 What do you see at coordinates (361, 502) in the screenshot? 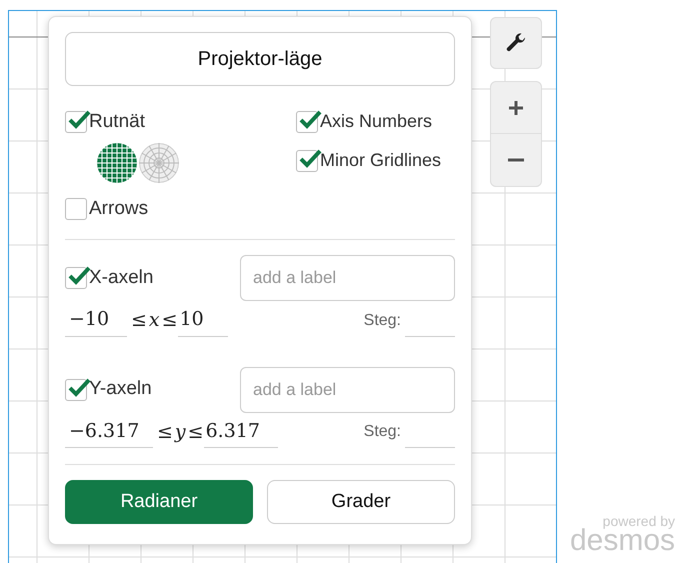
I see `angle-unit-button: Grader` at bounding box center [361, 502].